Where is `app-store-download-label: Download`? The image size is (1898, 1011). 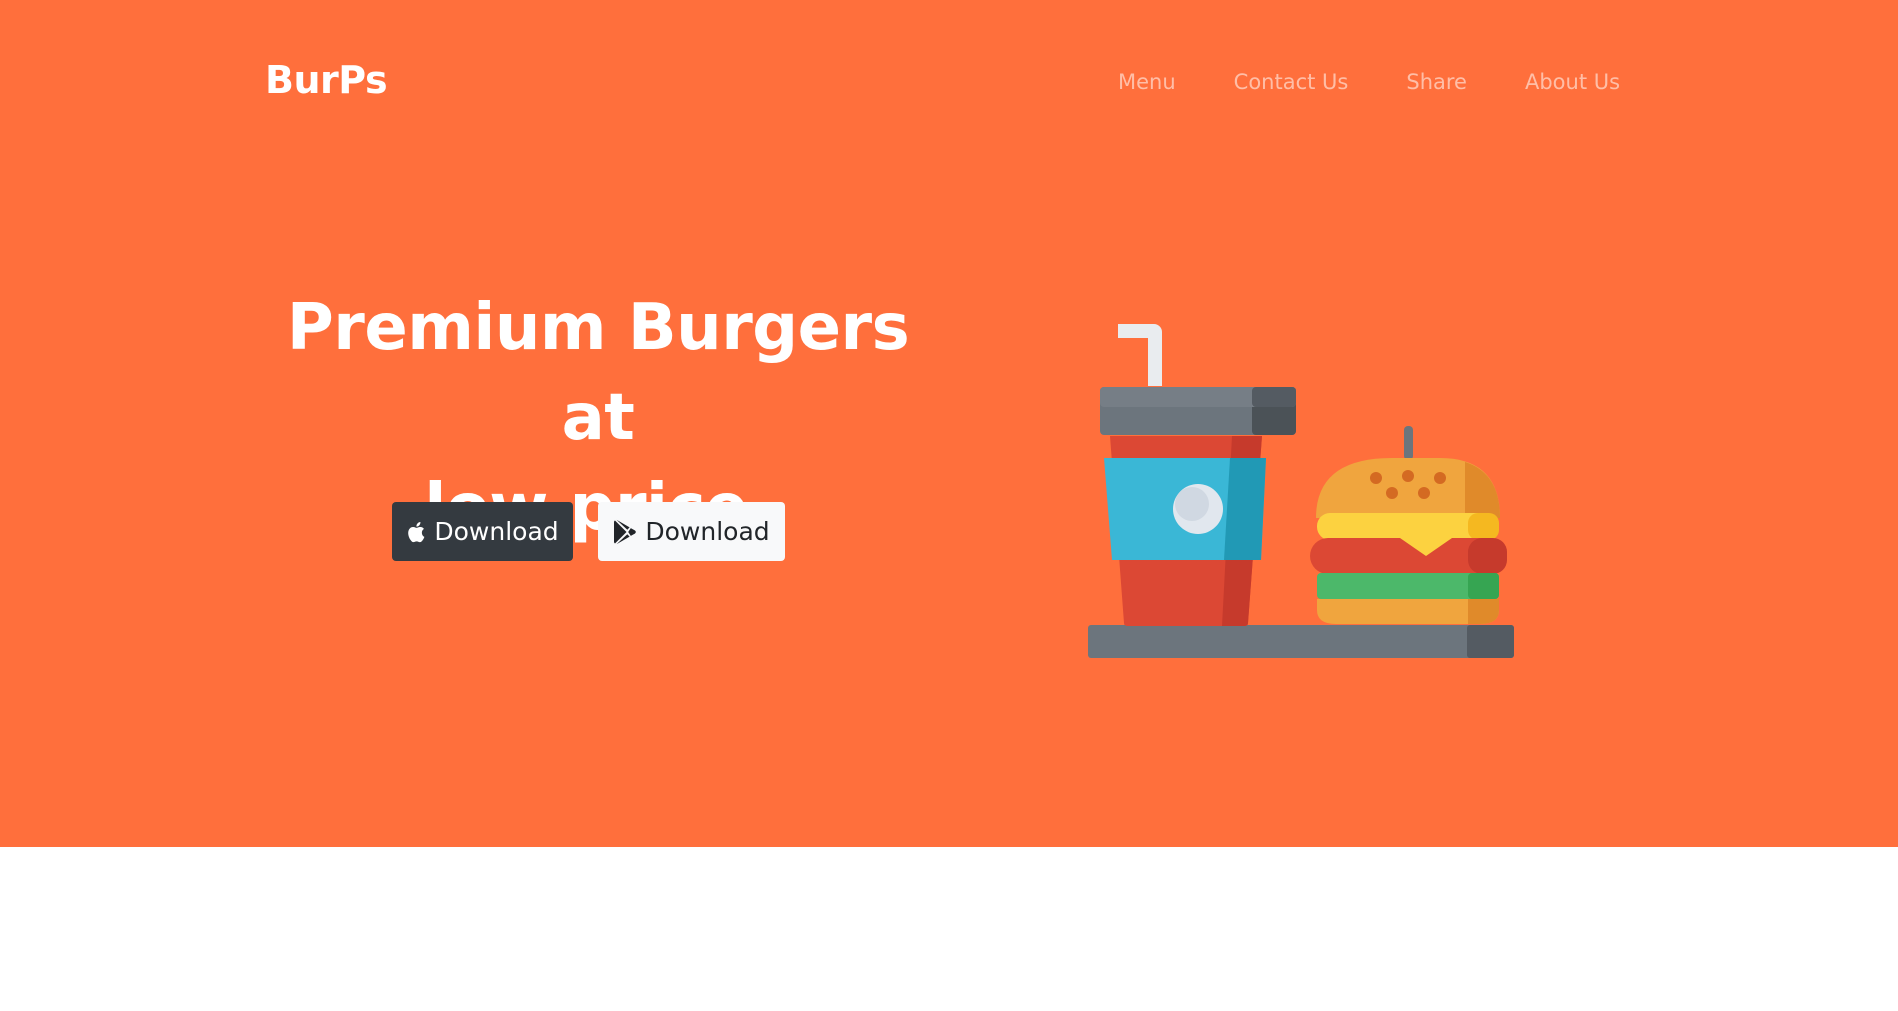 app-store-download-label: Download is located at coordinates (496, 531).